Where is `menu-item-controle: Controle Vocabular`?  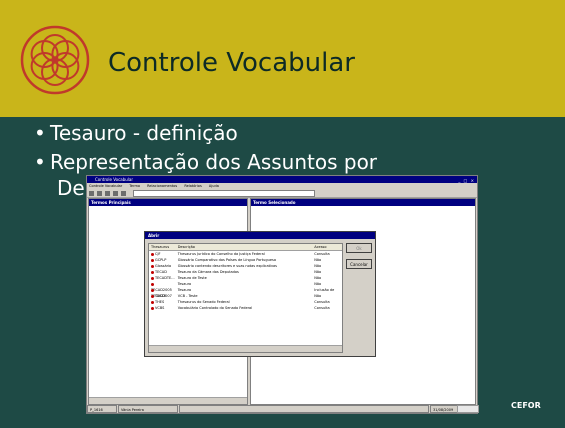 menu-item-controle: Controle Vocabular is located at coordinates (105, 186).